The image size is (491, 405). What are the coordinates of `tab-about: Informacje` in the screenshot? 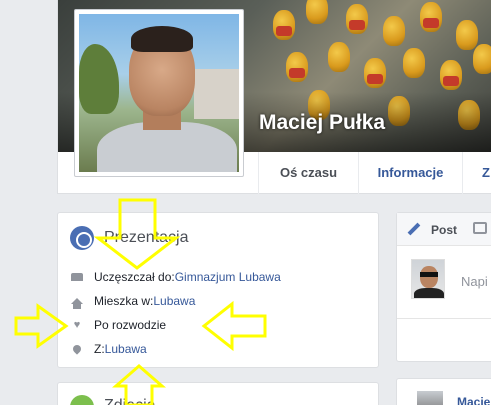 It's located at (410, 173).